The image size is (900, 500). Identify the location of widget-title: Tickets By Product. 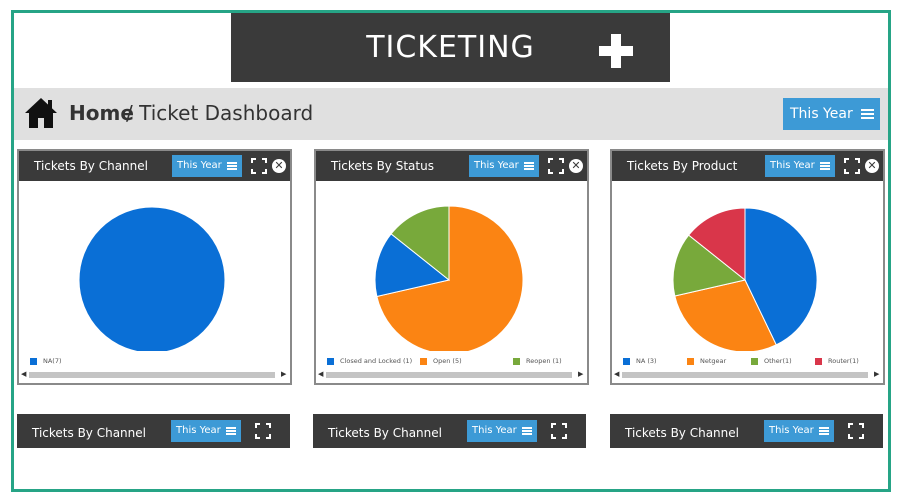
(682, 166).